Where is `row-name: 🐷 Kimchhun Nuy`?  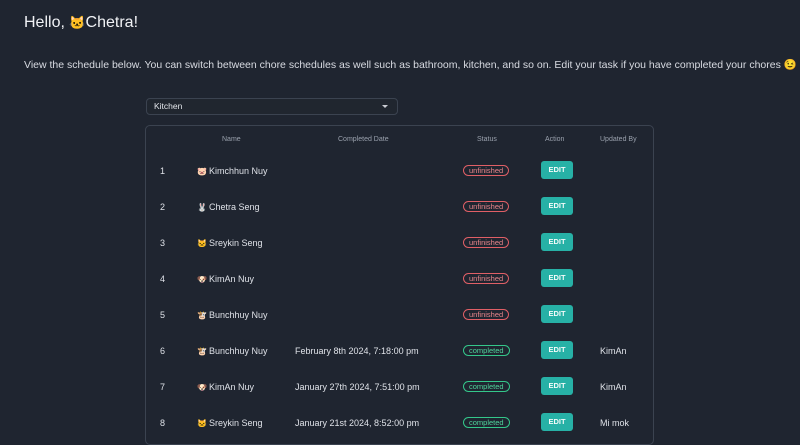
row-name: 🐷 Kimchhun Nuy is located at coordinates (232, 171).